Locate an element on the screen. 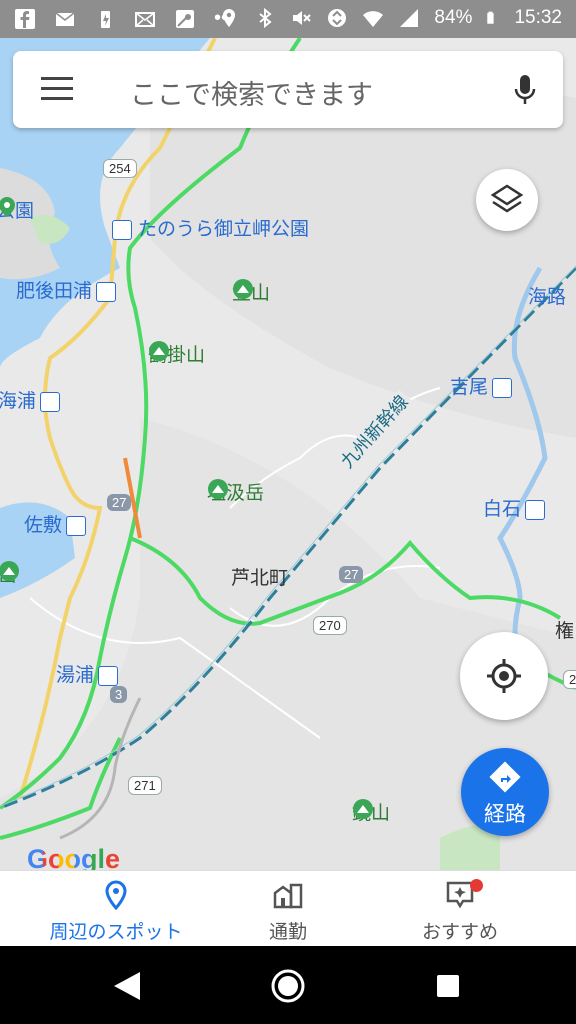 Image resolution: width=576 pixels, height=1024 pixels. layers-icon is located at coordinates (507, 198).